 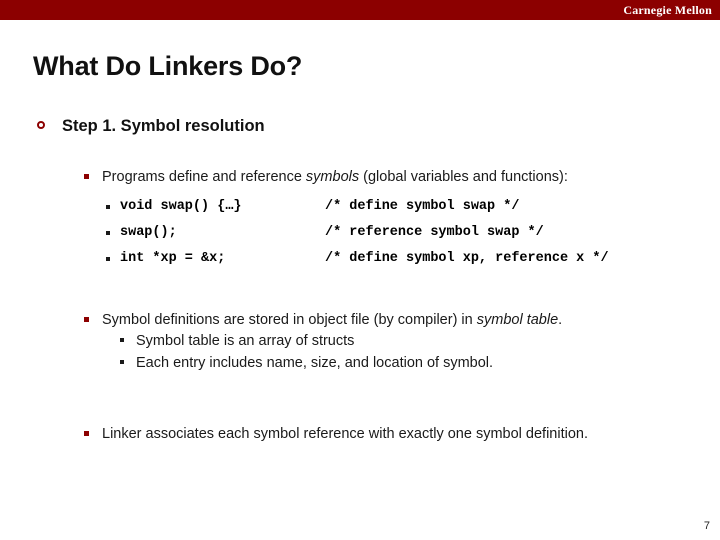 What do you see at coordinates (467, 258) in the screenshot?
I see `code-comment: /* define symbol xp, reference x */` at bounding box center [467, 258].